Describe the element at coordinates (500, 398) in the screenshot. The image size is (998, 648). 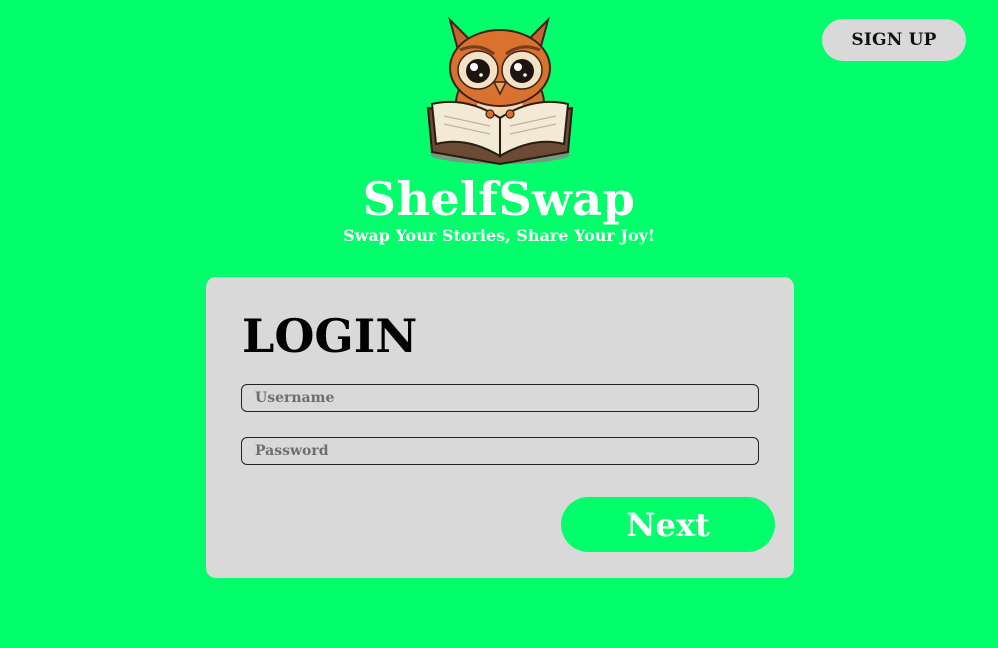
I see `username-input` at that location.